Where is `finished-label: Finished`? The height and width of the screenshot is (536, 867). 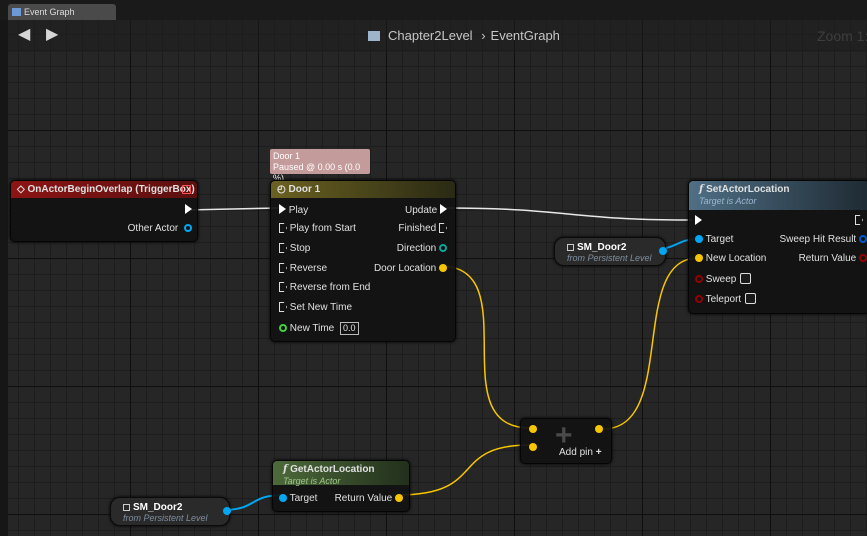 finished-label: Finished is located at coordinates (417, 228).